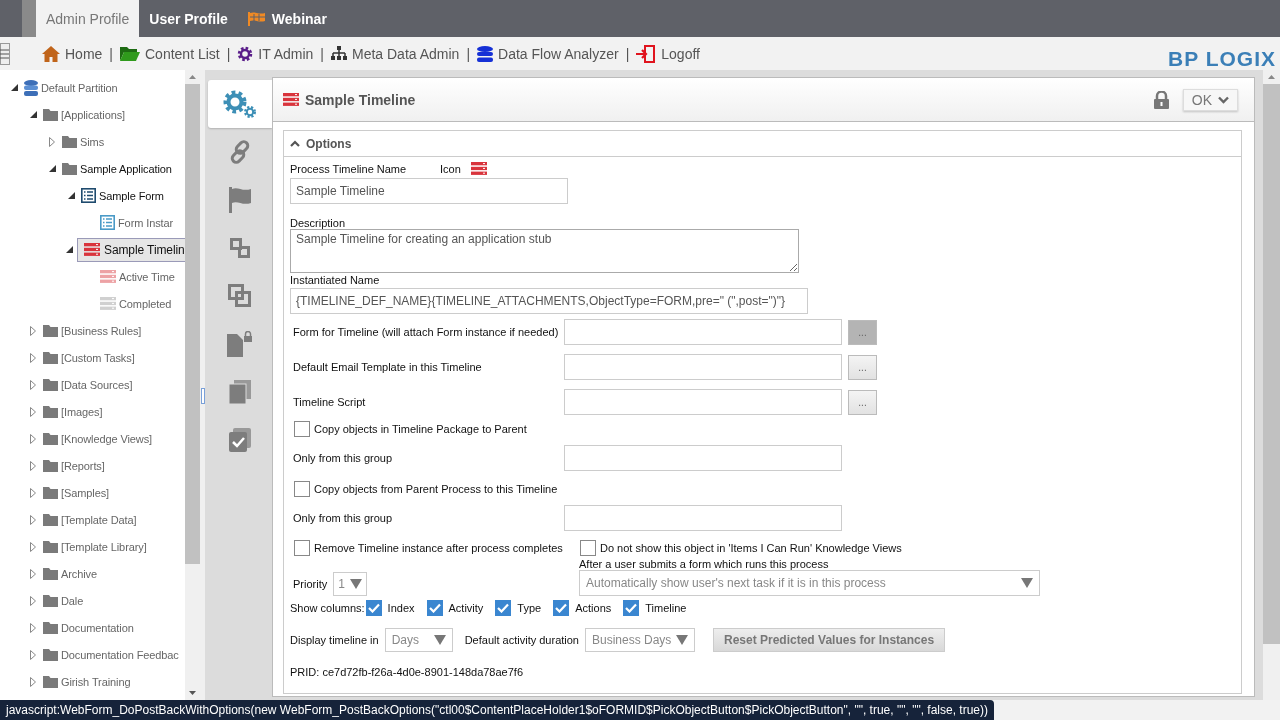 This screenshot has width=1280, height=720. What do you see at coordinates (71, 87) in the screenshot?
I see `tree-item: Default Partition` at bounding box center [71, 87].